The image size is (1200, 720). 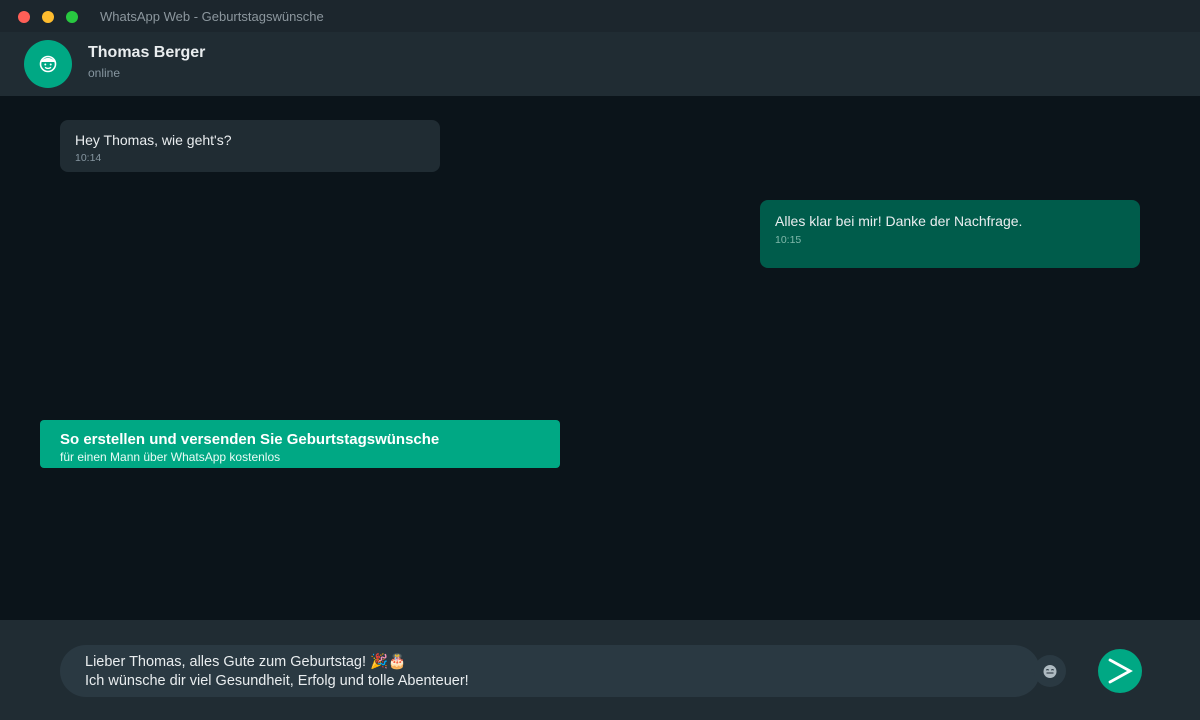 What do you see at coordinates (788, 240) in the screenshot?
I see `message-time: 10:15` at bounding box center [788, 240].